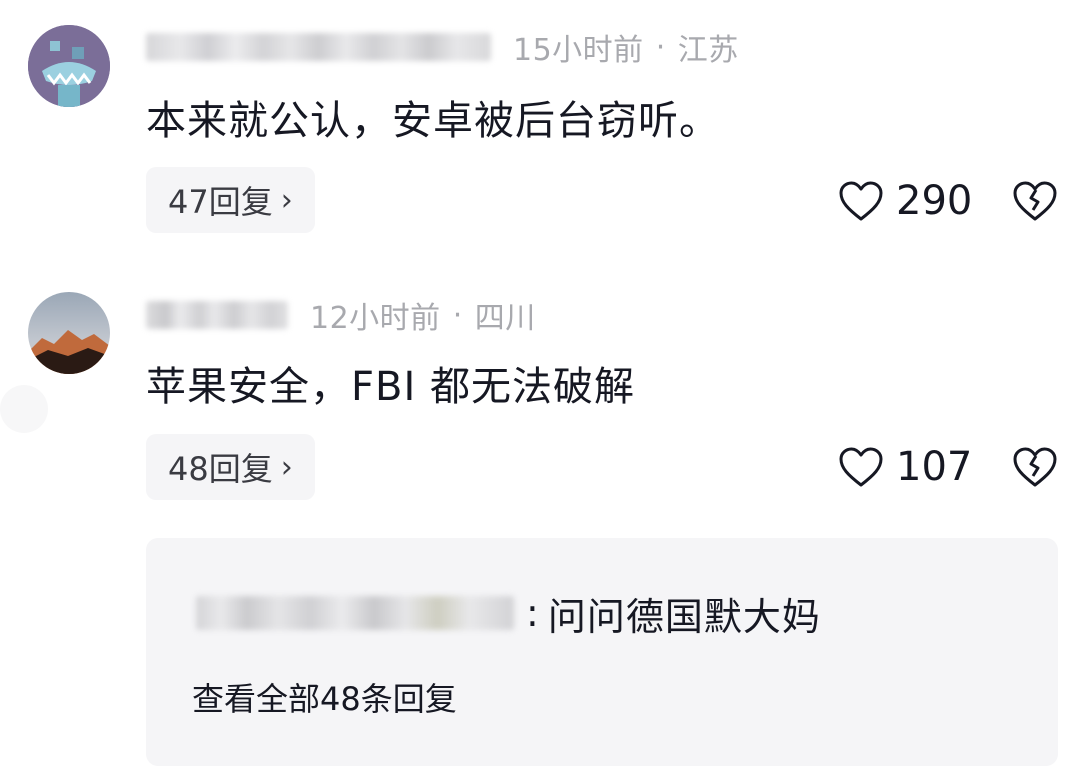  Describe the element at coordinates (390, 387) in the screenshot. I see `comment-text: 苹果安全，FBI 都无法破解` at that location.